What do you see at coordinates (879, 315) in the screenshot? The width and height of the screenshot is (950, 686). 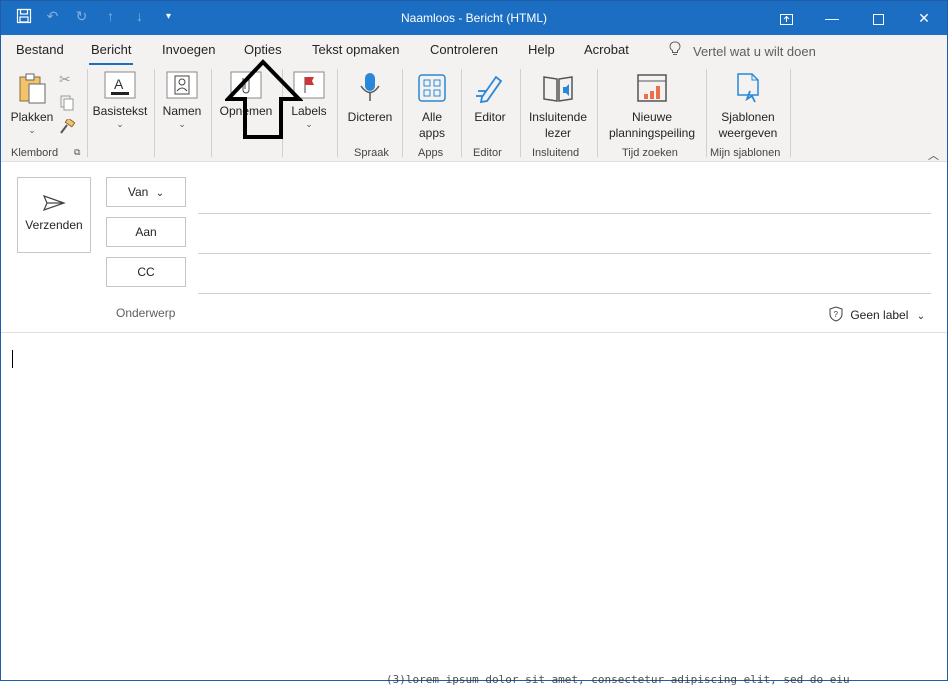 I see `sensitivity-label-text: Geen label` at bounding box center [879, 315].